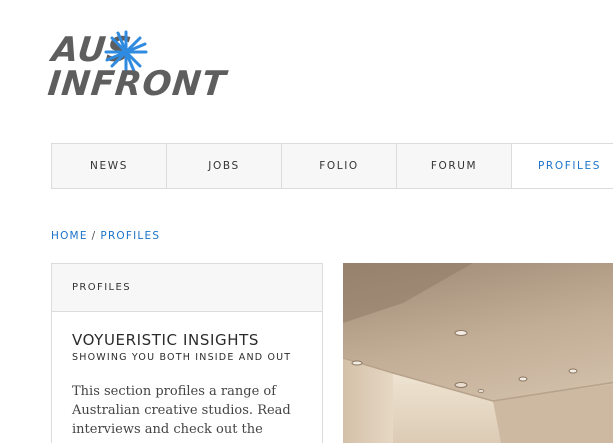 This screenshot has height=443, width=613. I want to click on nav-item-jobs: JOBS, so click(224, 166).